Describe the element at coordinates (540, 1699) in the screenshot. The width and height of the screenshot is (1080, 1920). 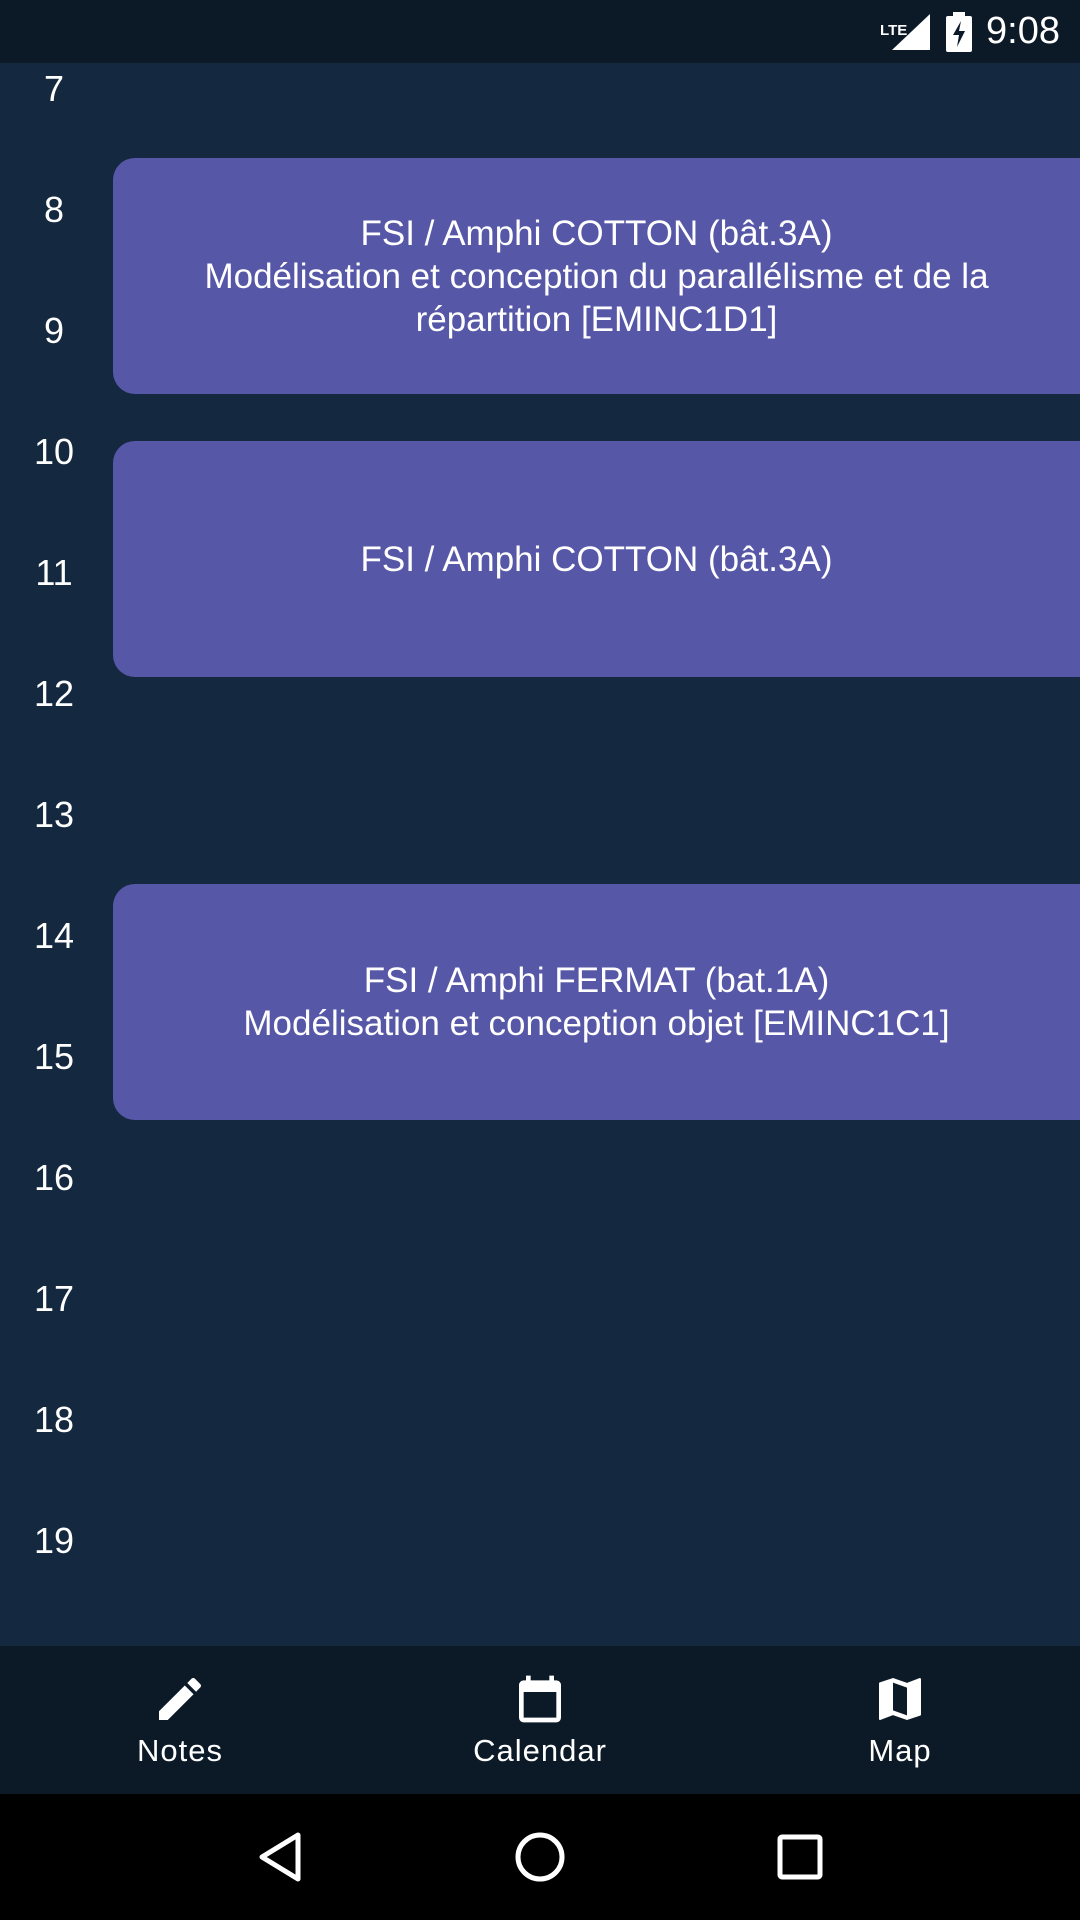
I see `calendar-icon` at that location.